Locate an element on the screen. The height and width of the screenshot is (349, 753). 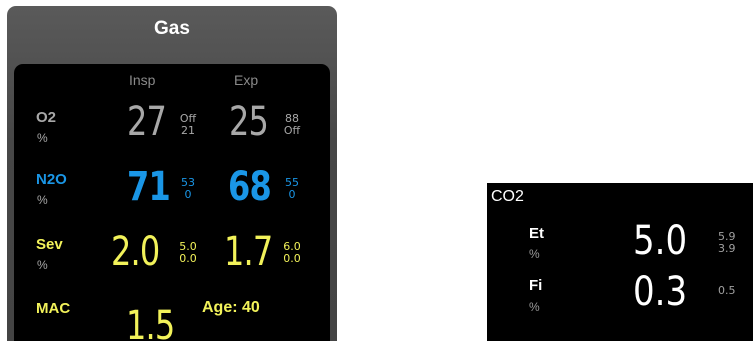
o2-insp-value: 27 is located at coordinates (147, 122).